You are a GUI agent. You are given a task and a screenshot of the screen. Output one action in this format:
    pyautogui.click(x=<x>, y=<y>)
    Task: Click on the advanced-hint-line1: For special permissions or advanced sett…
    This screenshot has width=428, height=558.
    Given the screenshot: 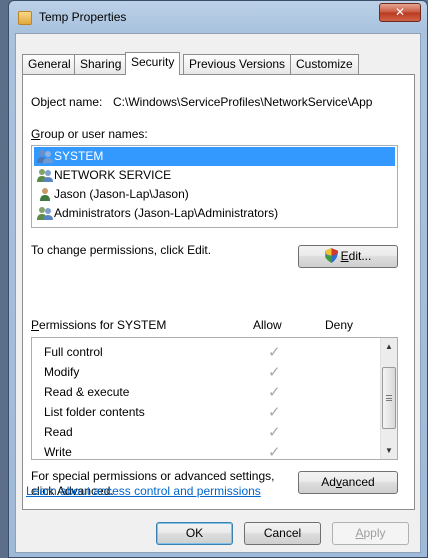 What is the action you would take?
    pyautogui.click(x=153, y=476)
    